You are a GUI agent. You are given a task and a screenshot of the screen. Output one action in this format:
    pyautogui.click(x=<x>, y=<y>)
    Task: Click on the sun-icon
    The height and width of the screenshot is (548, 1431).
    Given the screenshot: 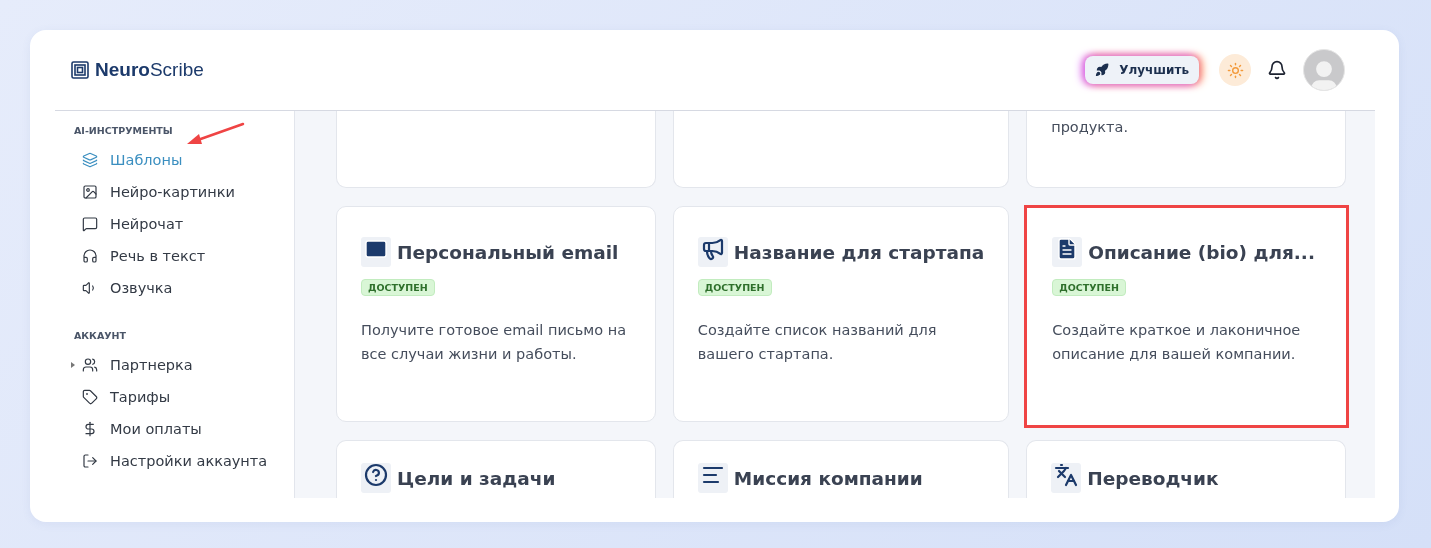 What is the action you would take?
    pyautogui.click(x=1235, y=70)
    